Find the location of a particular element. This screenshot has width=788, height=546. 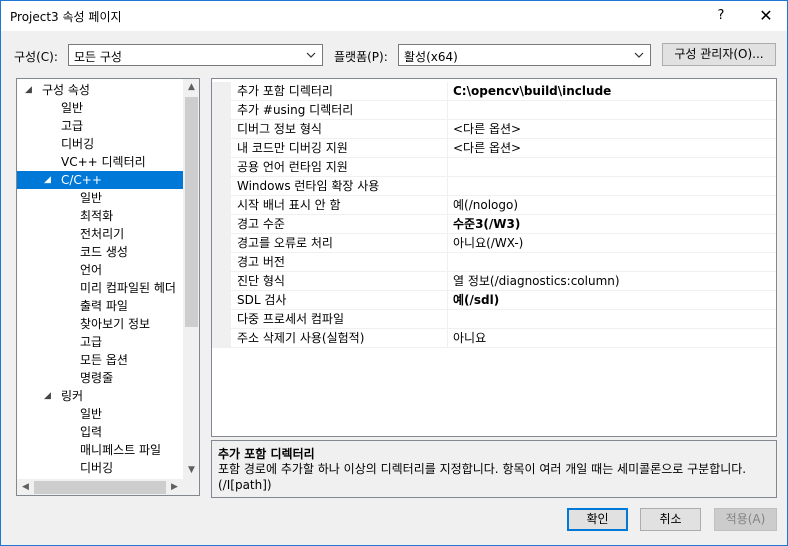

tree-item: 최적화 is located at coordinates (100, 216).